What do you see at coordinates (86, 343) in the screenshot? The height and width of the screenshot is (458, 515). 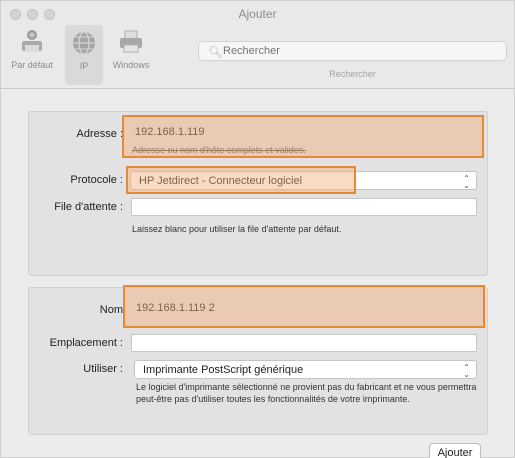 I see `location-label: Emplacement :` at bounding box center [86, 343].